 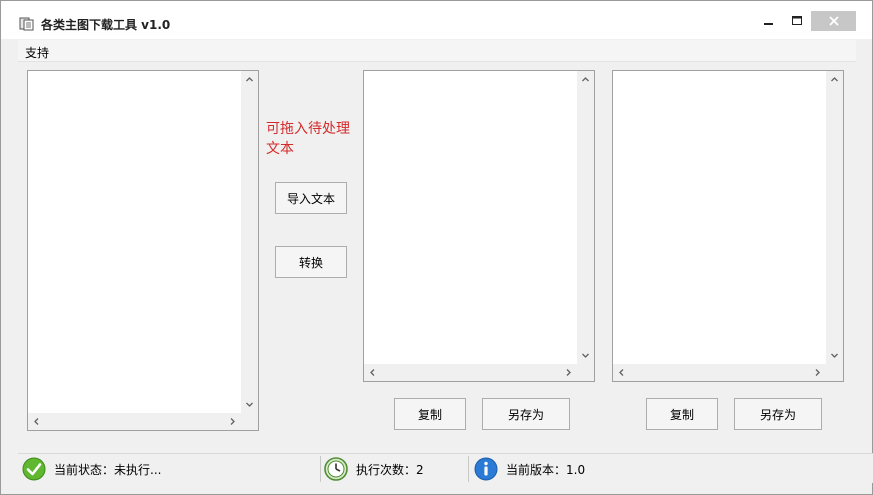 I want to click on input-vertical-scrollbar, so click(x=249, y=242).